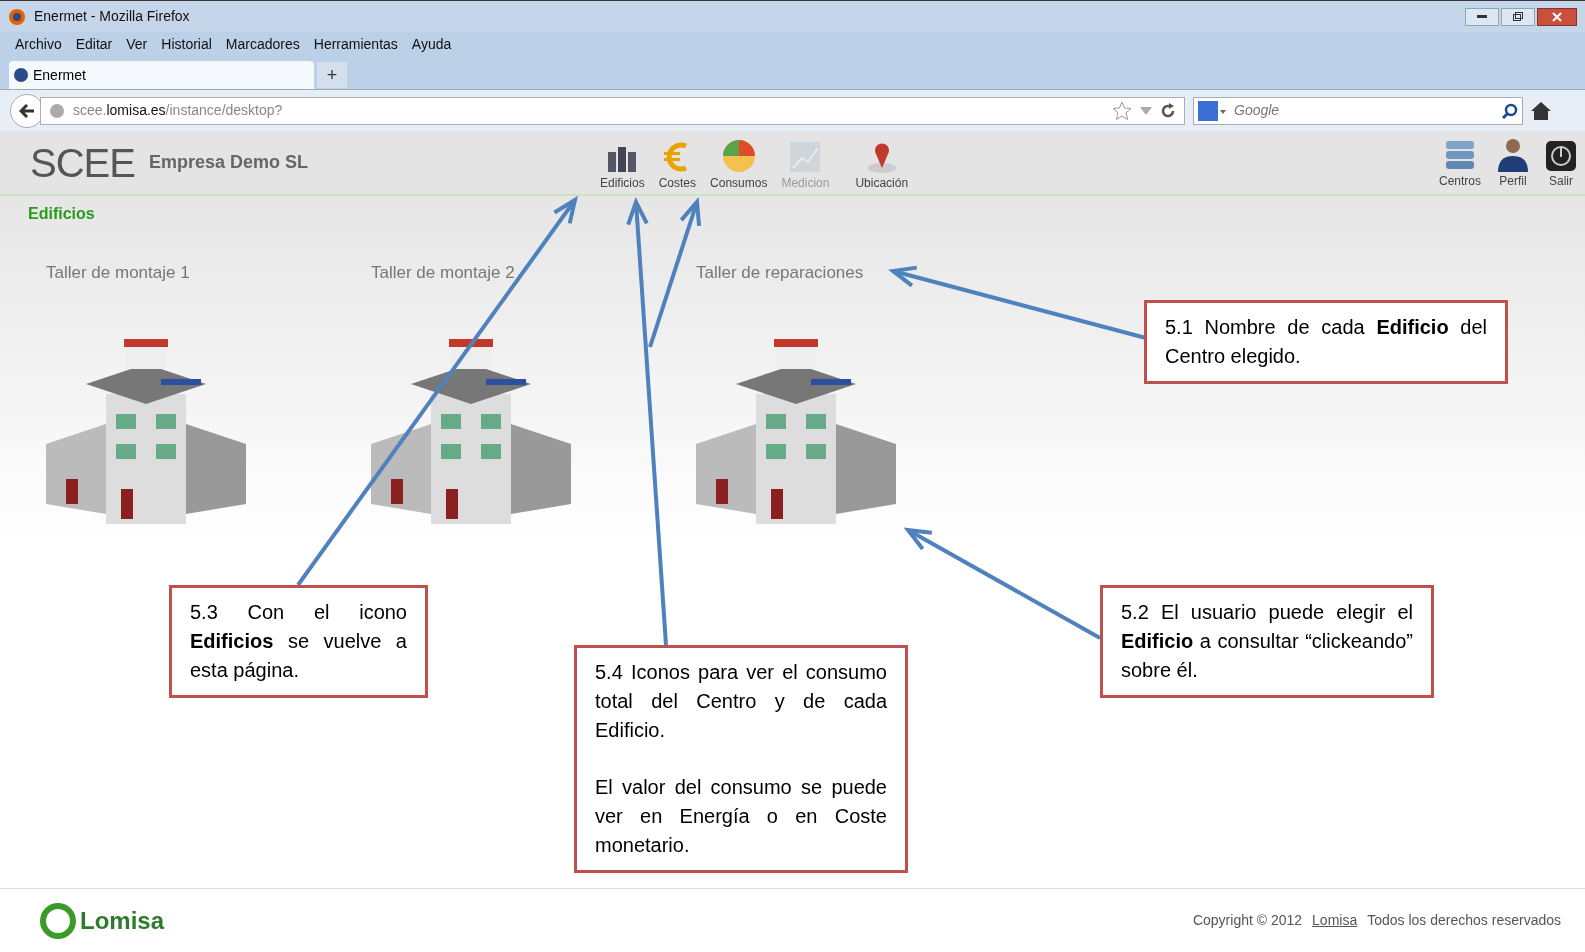 The image size is (1585, 952). I want to click on menu-item: Marcadores, so click(262, 44).